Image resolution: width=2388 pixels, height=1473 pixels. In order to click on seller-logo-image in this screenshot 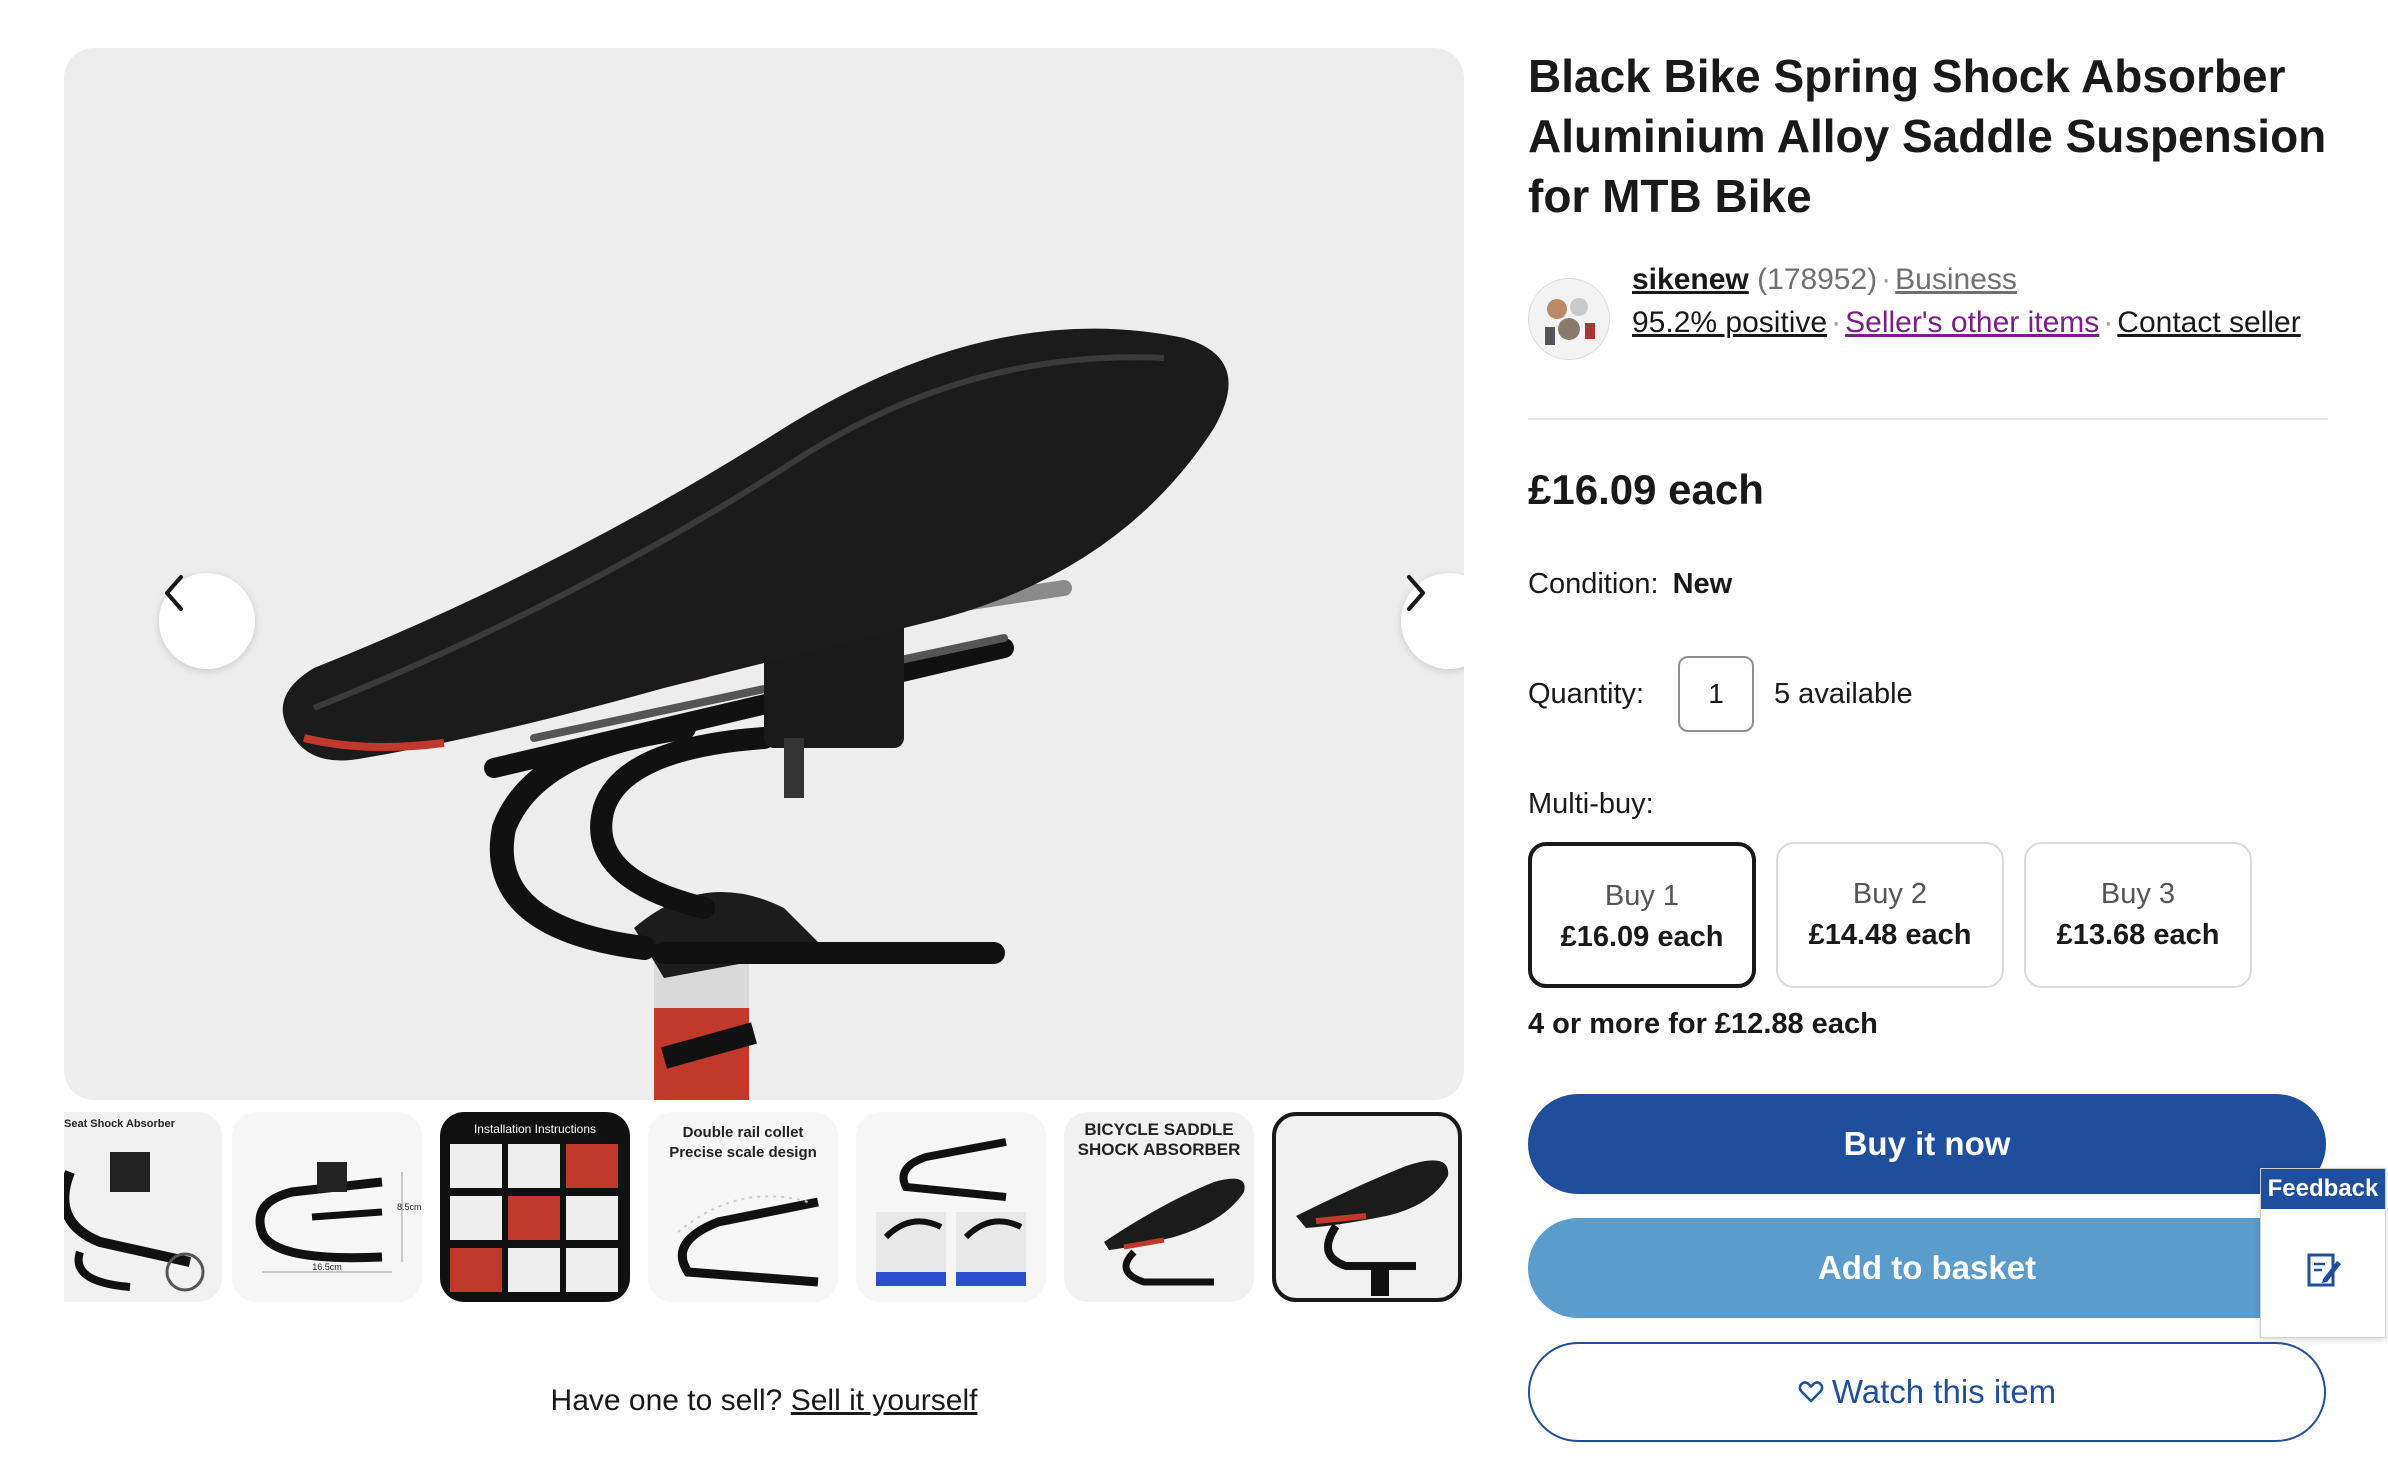, I will do `click(1570, 321)`.